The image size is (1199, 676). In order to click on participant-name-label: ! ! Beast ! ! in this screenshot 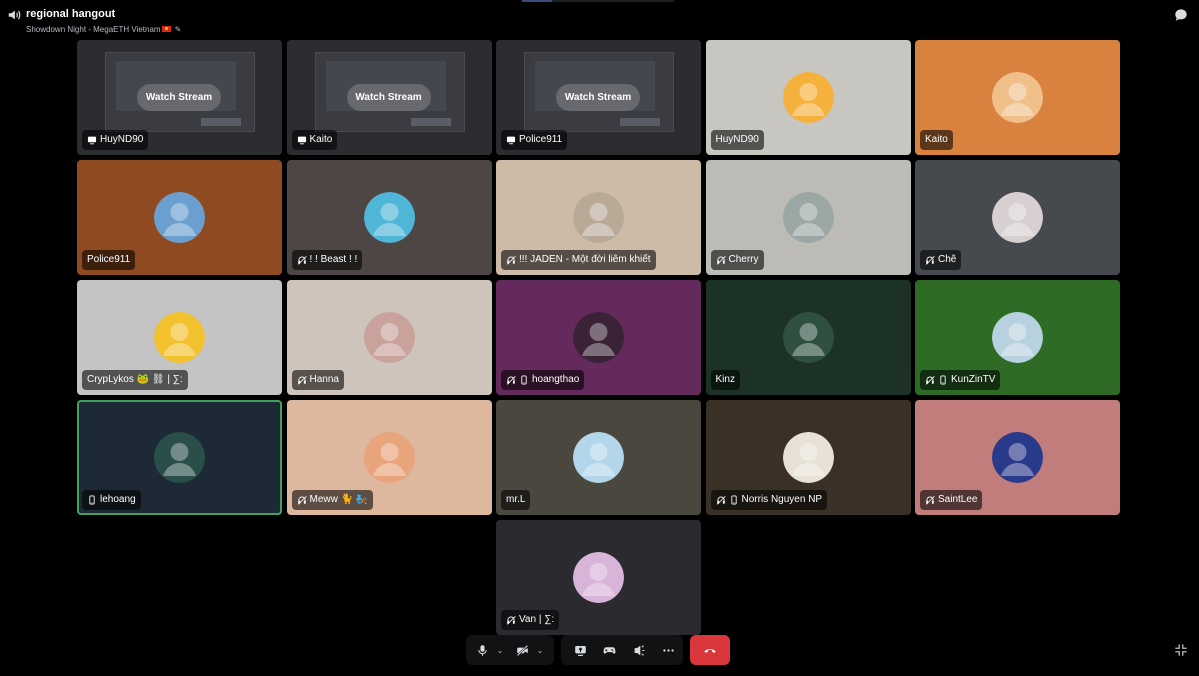, I will do `click(327, 260)`.